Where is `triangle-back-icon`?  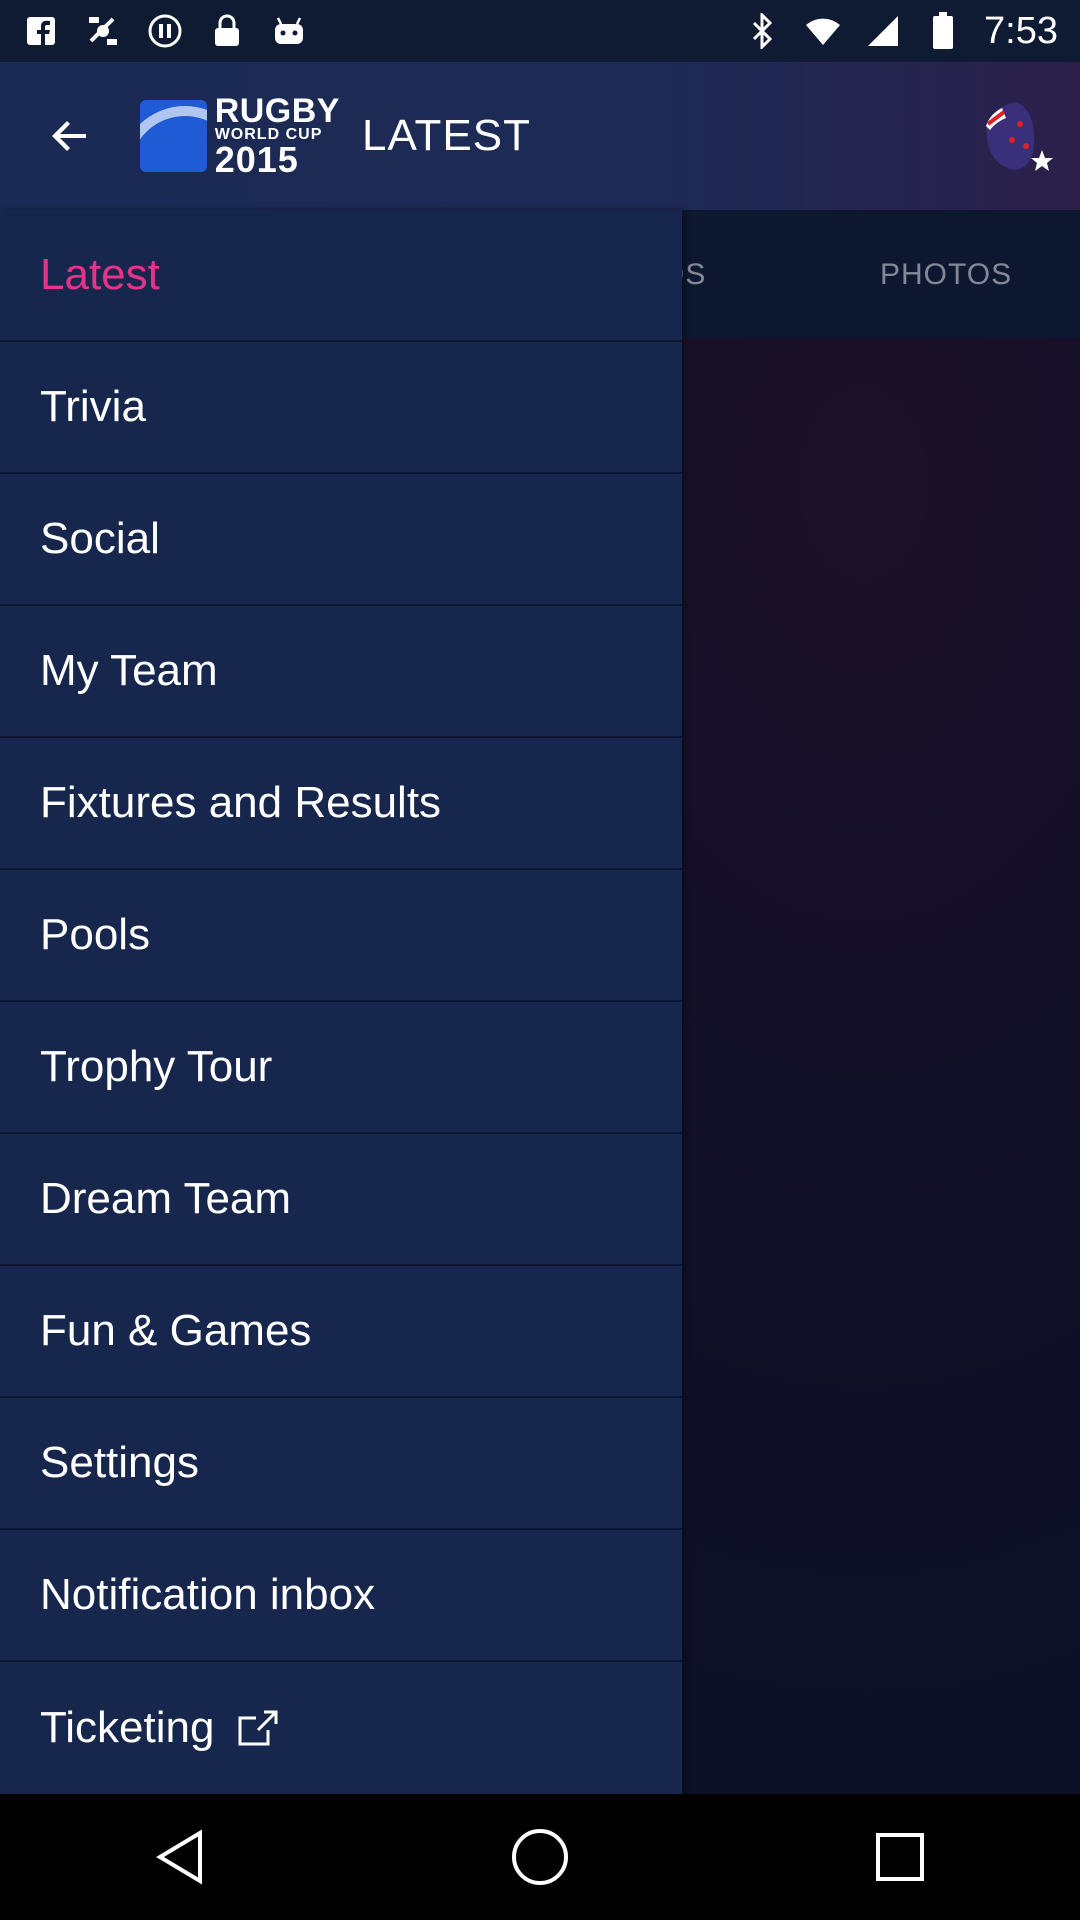
triangle-back-icon is located at coordinates (179, 1857).